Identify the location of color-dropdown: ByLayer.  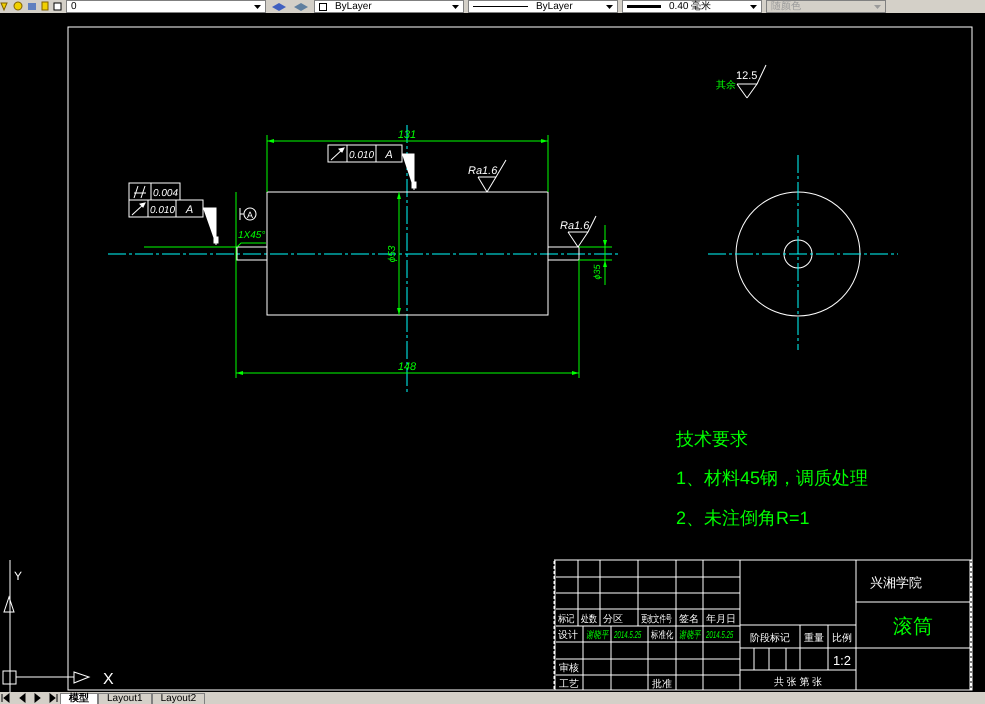
(389, 6).